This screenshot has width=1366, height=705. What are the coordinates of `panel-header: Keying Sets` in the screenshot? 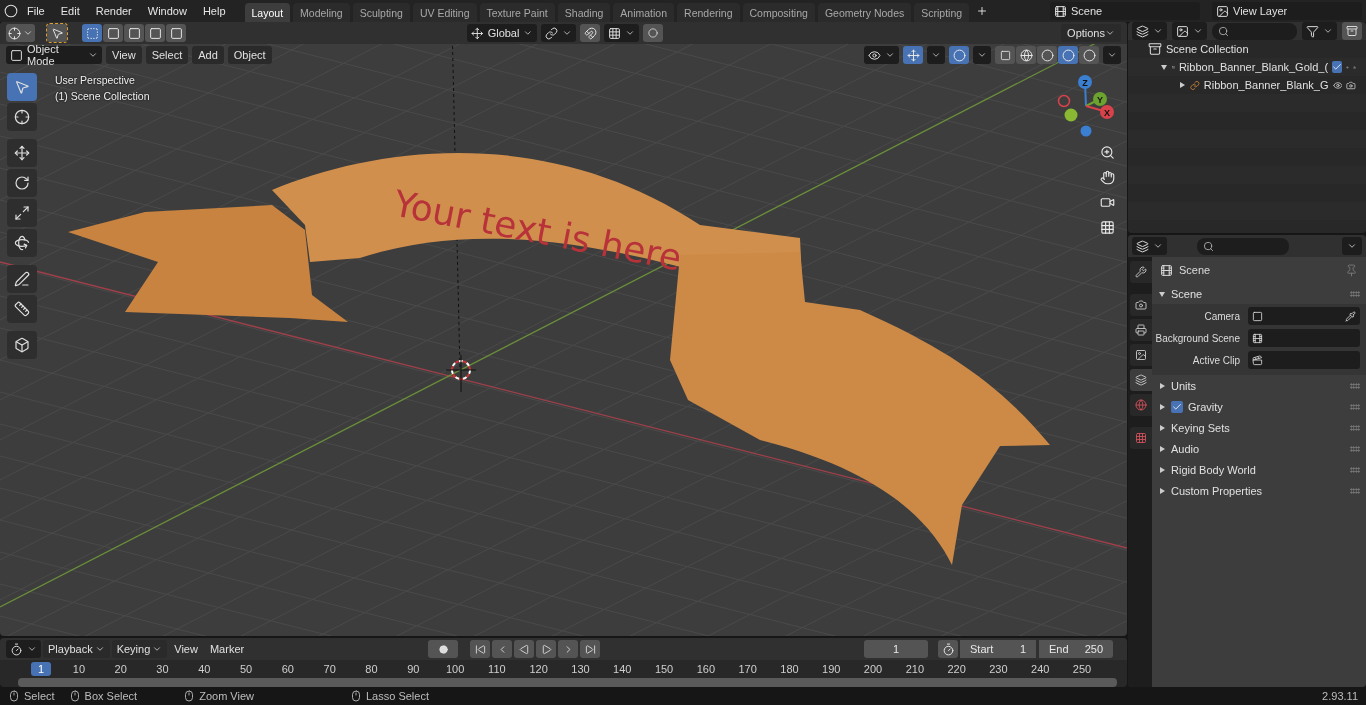 It's located at (1259, 427).